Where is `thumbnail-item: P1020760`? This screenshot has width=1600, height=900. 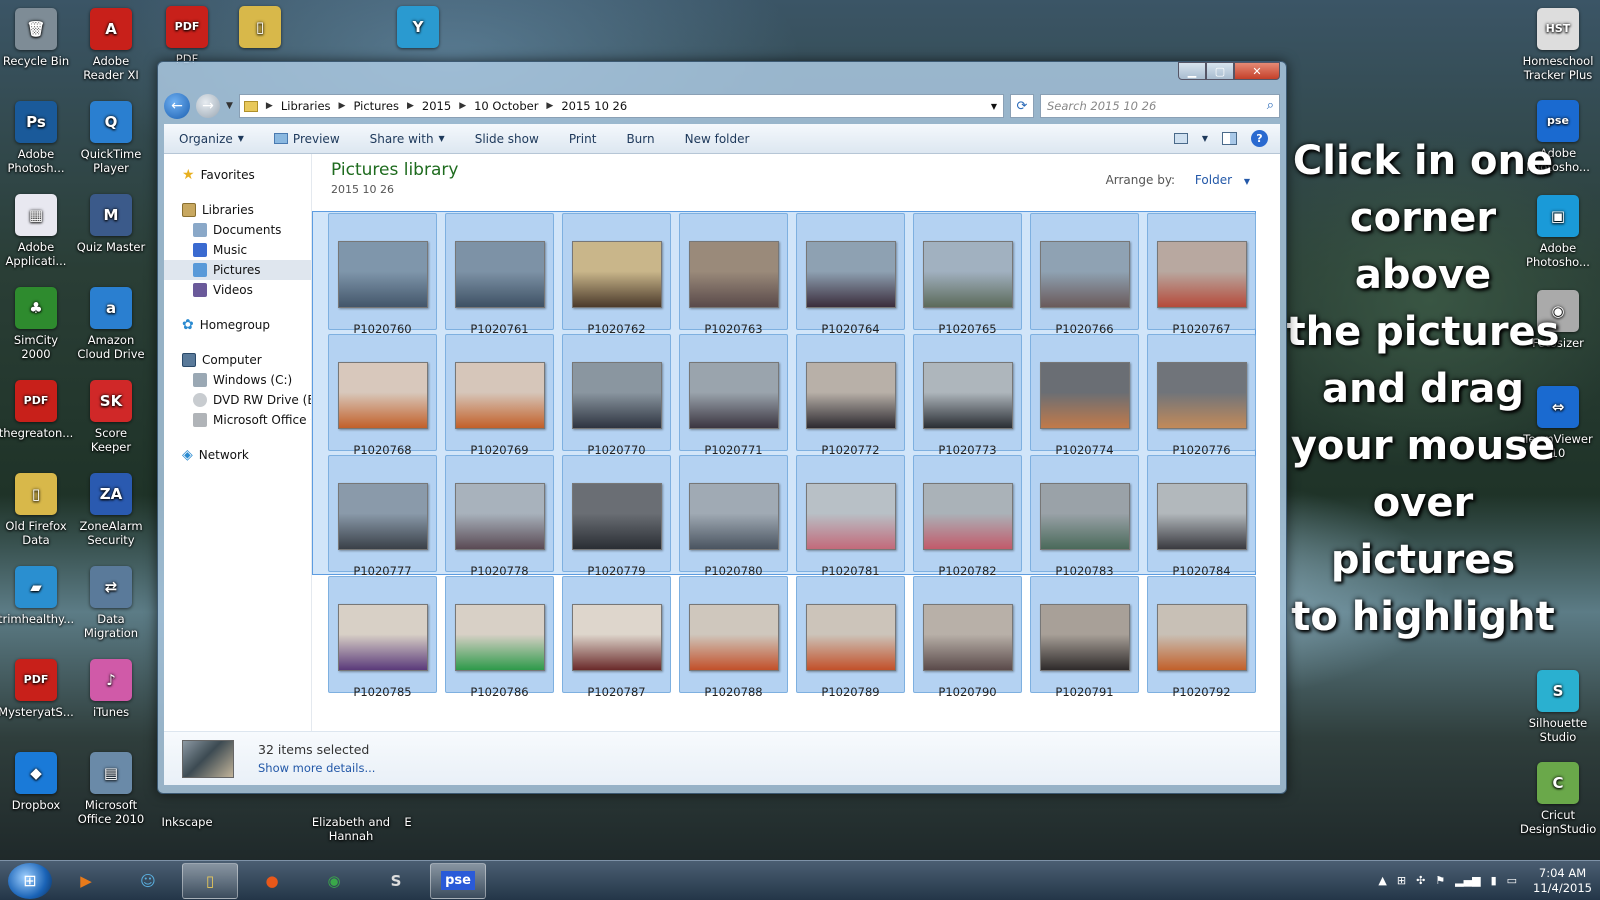
thumbnail-item: P1020760 is located at coordinates (382, 274).